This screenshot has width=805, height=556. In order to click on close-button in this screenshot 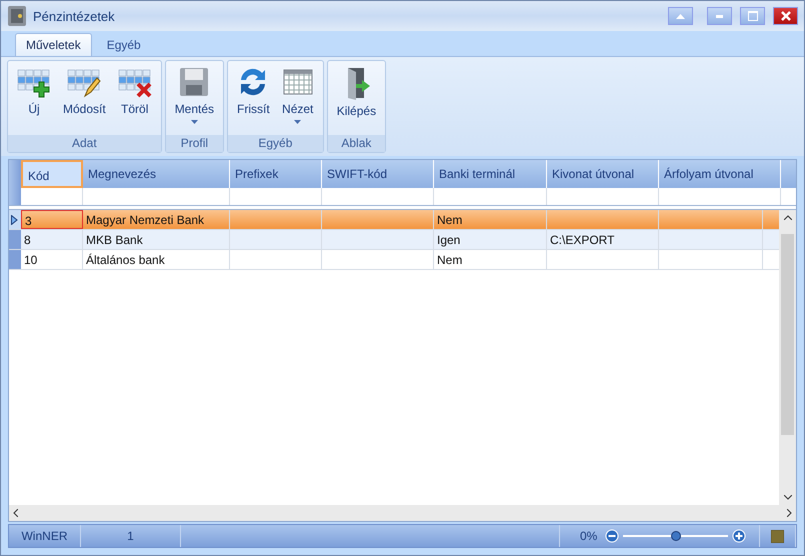, I will do `click(785, 16)`.